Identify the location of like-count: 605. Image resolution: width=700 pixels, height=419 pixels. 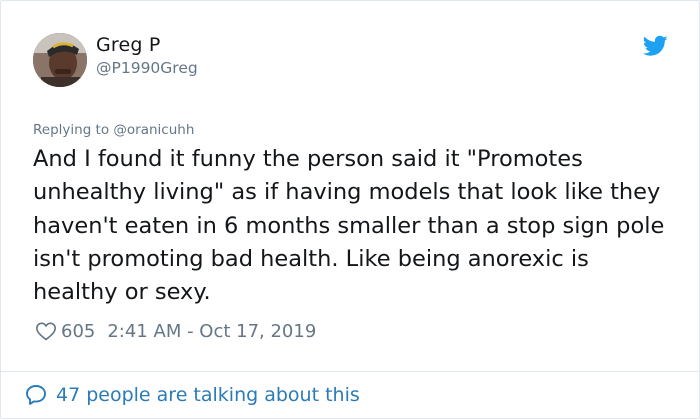
(78, 331).